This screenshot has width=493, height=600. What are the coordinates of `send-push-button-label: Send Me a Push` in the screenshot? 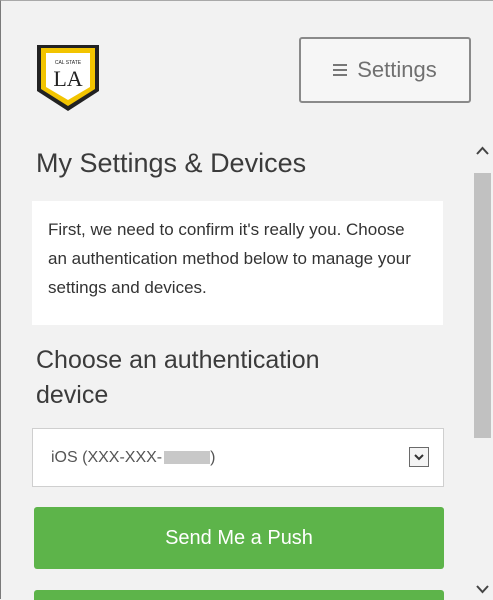 It's located at (239, 537).